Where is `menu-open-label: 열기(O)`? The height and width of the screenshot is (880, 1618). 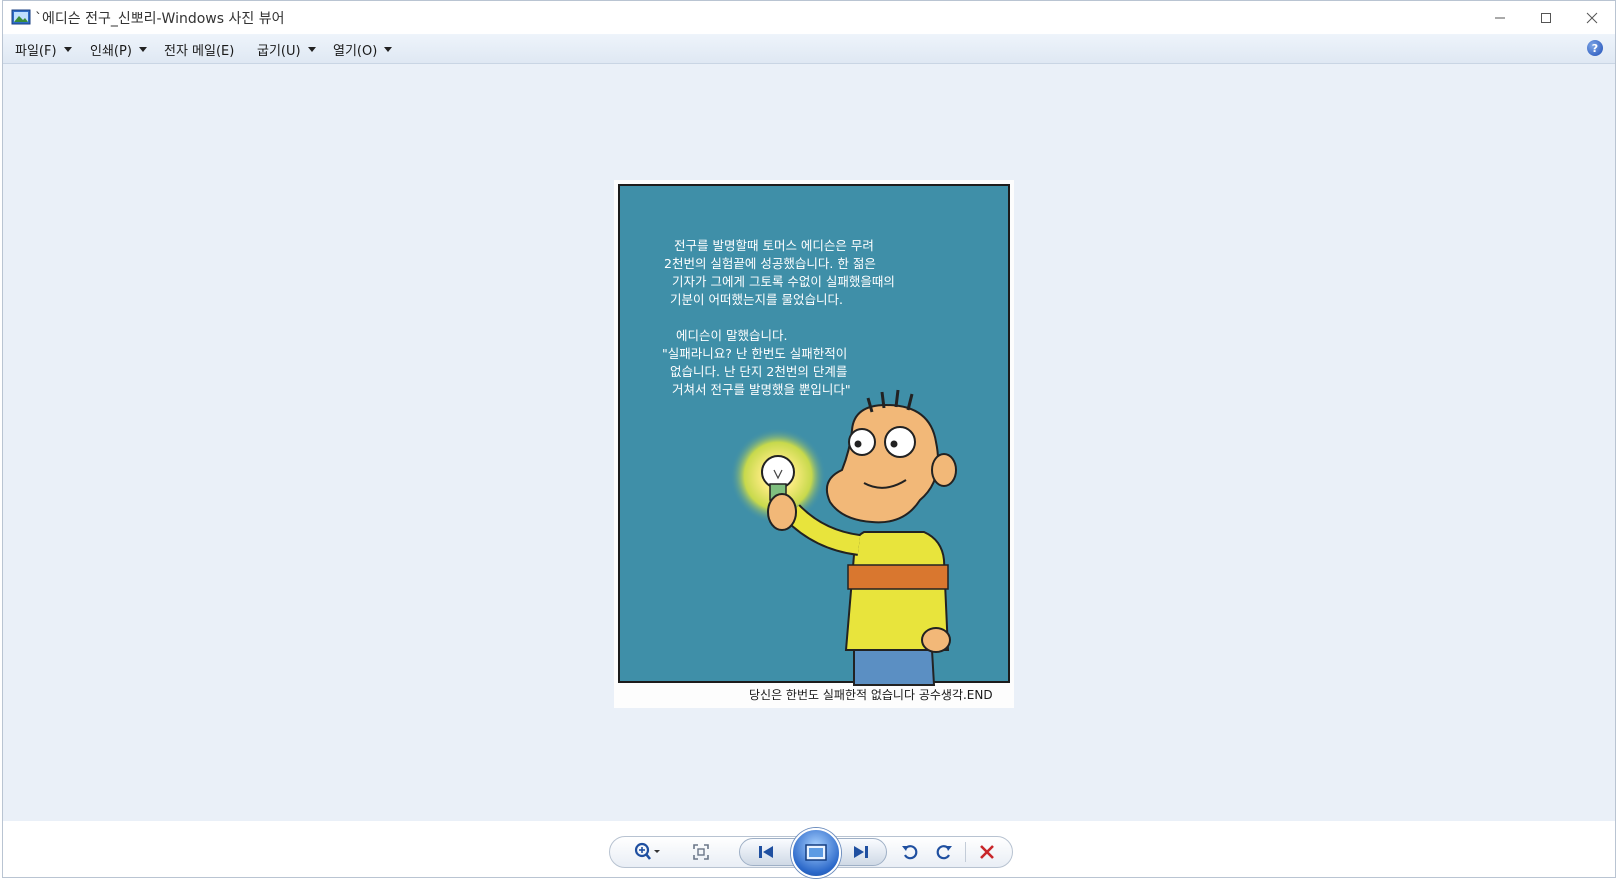 menu-open-label: 열기(O) is located at coordinates (355, 51).